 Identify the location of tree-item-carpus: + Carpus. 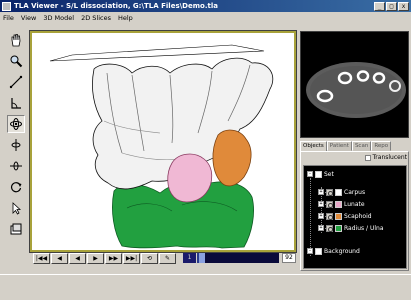
(341, 192).